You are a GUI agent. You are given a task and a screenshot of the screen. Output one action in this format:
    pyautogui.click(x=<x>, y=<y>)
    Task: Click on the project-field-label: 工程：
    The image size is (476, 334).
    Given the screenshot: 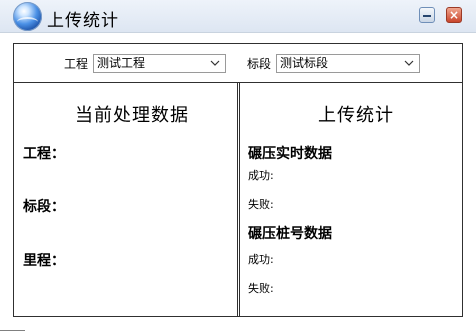 What is the action you would take?
    pyautogui.click(x=44, y=154)
    